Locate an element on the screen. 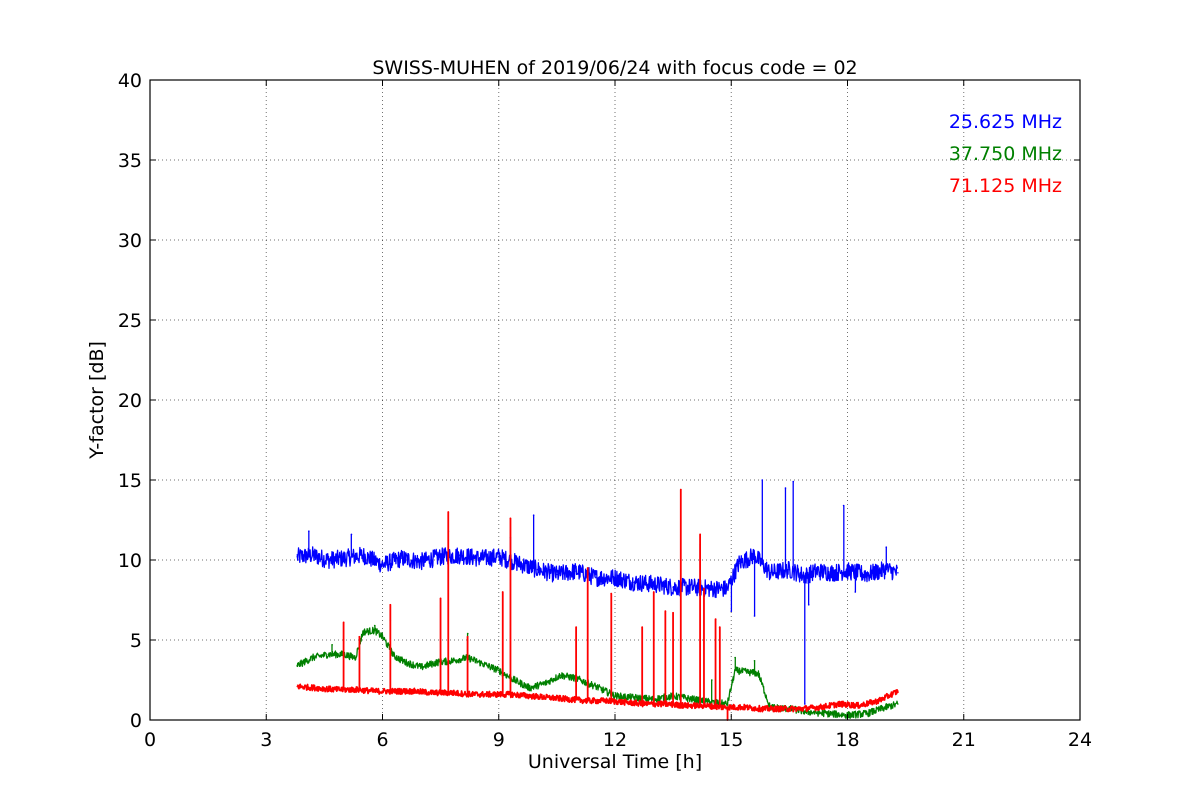  y-tick-label: 25 is located at coordinates (130, 321).